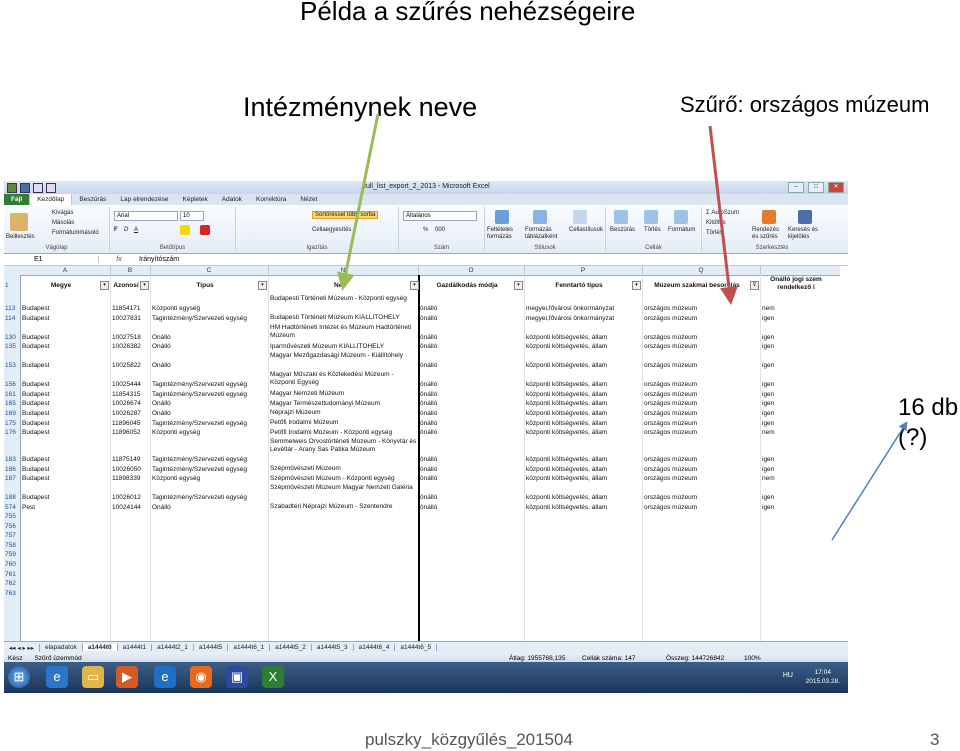  What do you see at coordinates (249, 647) in the screenshot?
I see `sheet-tab: a1444t6_1` at bounding box center [249, 647].